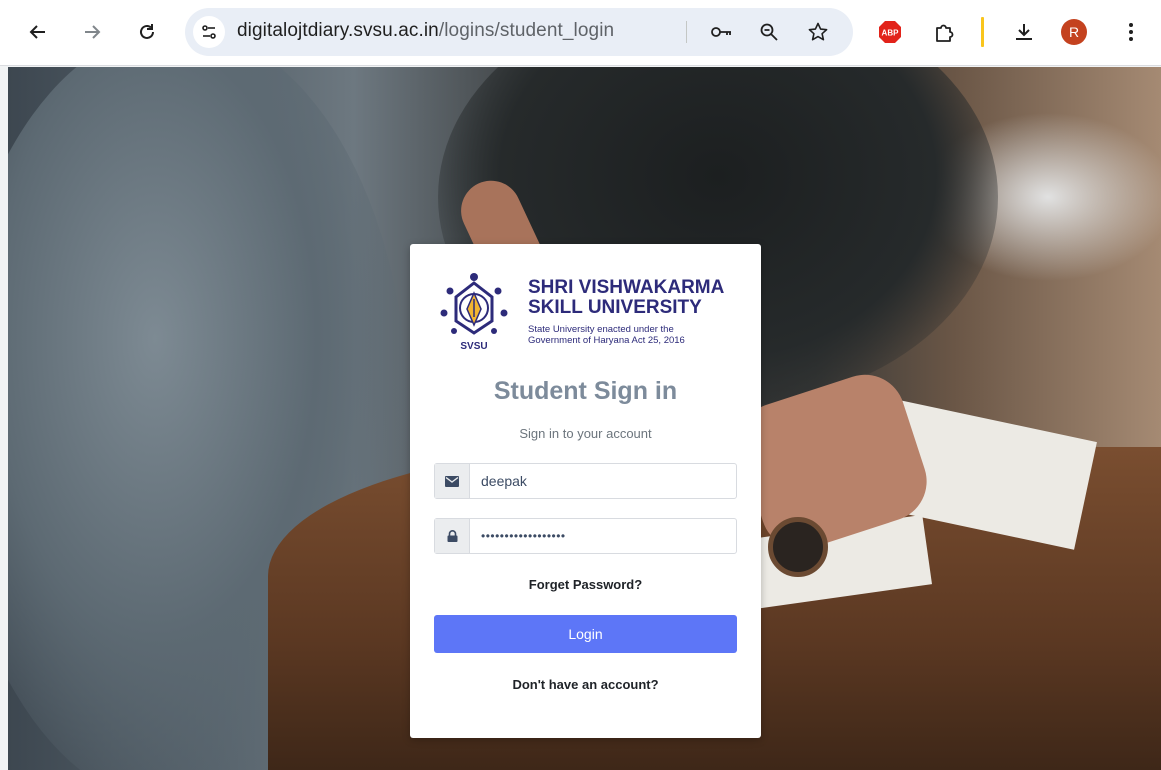 This screenshot has height=770, width=1161. I want to click on envelope-icon, so click(452, 481).